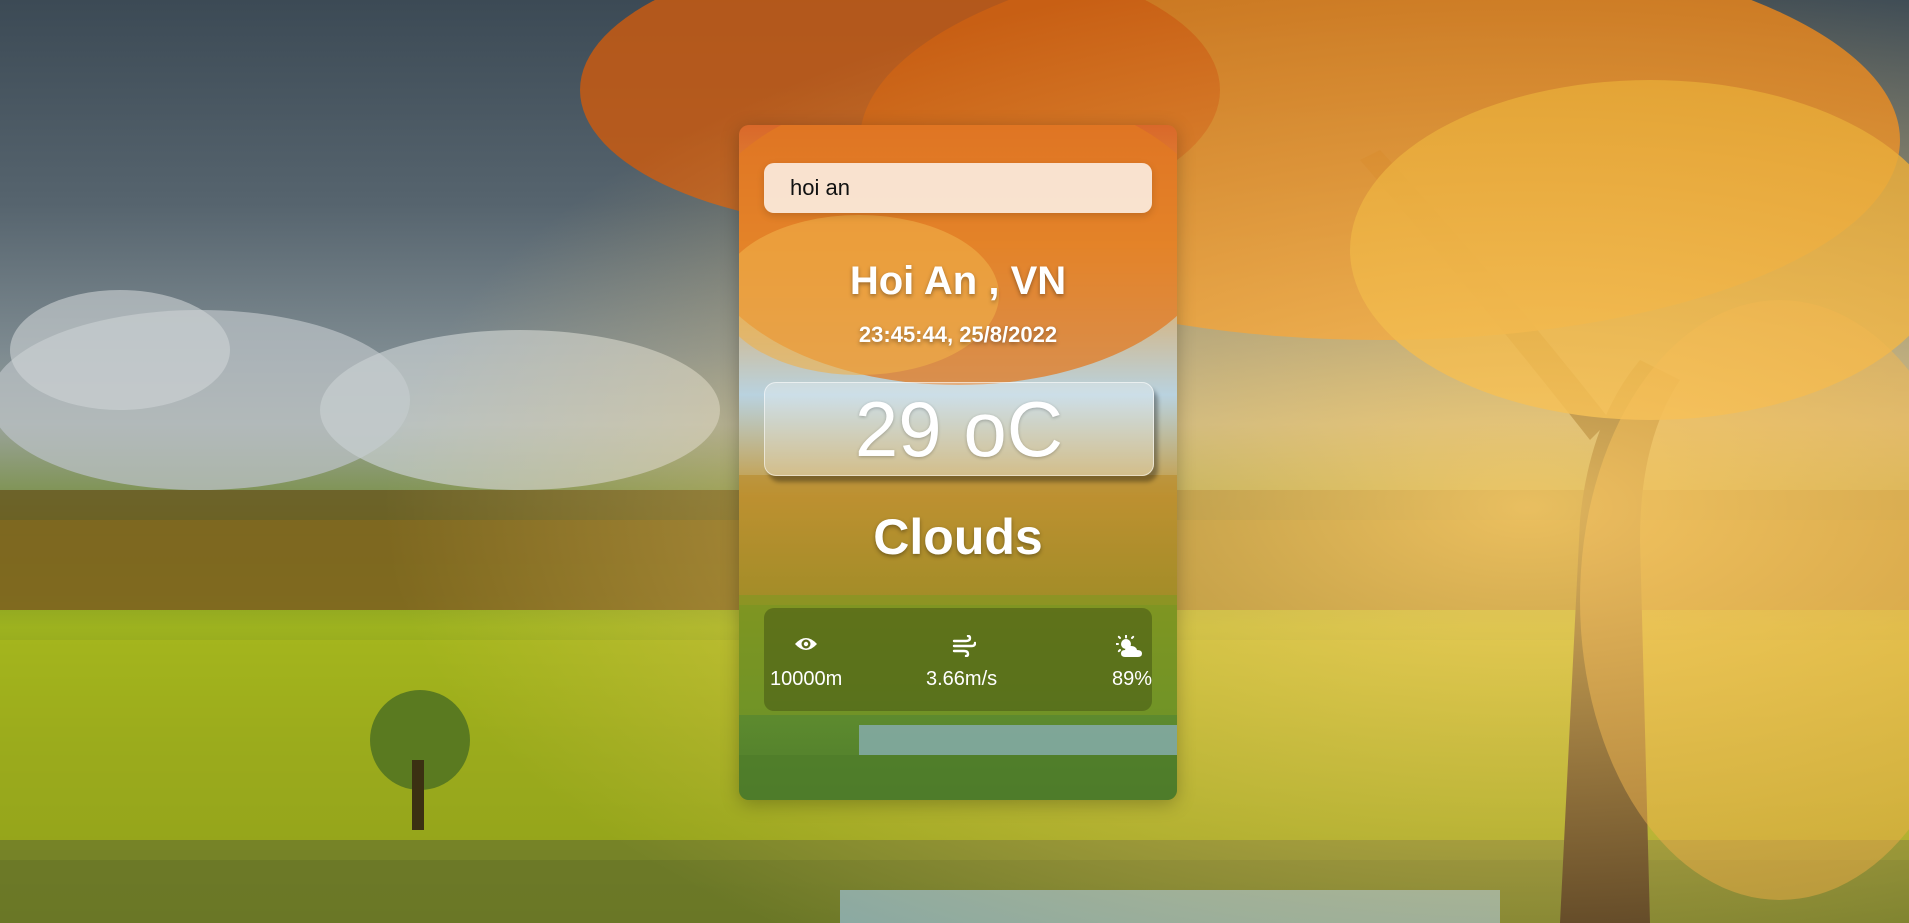 This screenshot has height=923, width=1909. I want to click on weather-stats-panel: 10000m 3.66m/s 89%, so click(958, 659).